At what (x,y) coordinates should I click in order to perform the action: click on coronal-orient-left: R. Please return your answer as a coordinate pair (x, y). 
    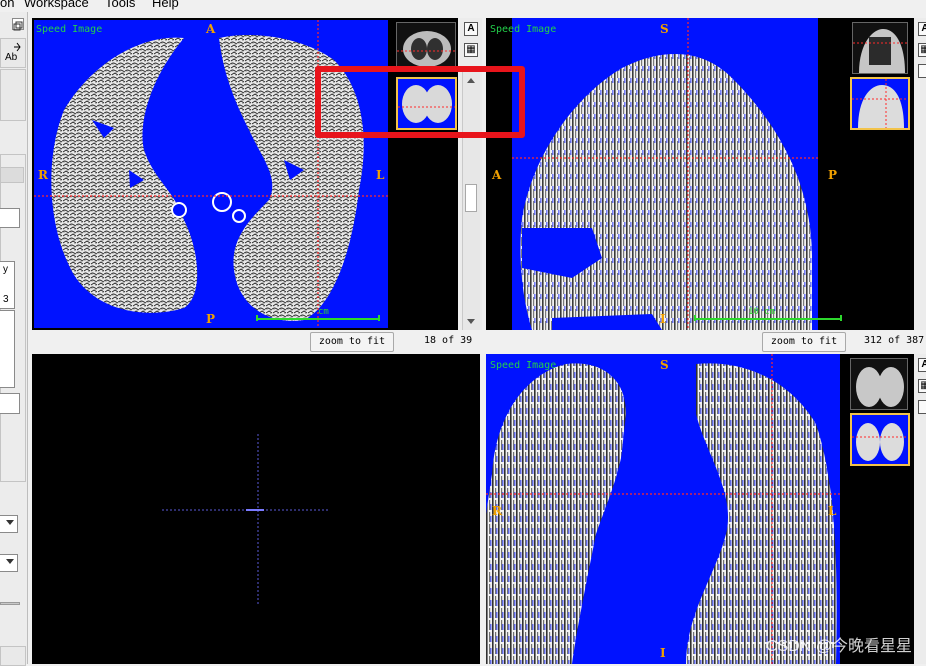
    Looking at the image, I should click on (497, 511).